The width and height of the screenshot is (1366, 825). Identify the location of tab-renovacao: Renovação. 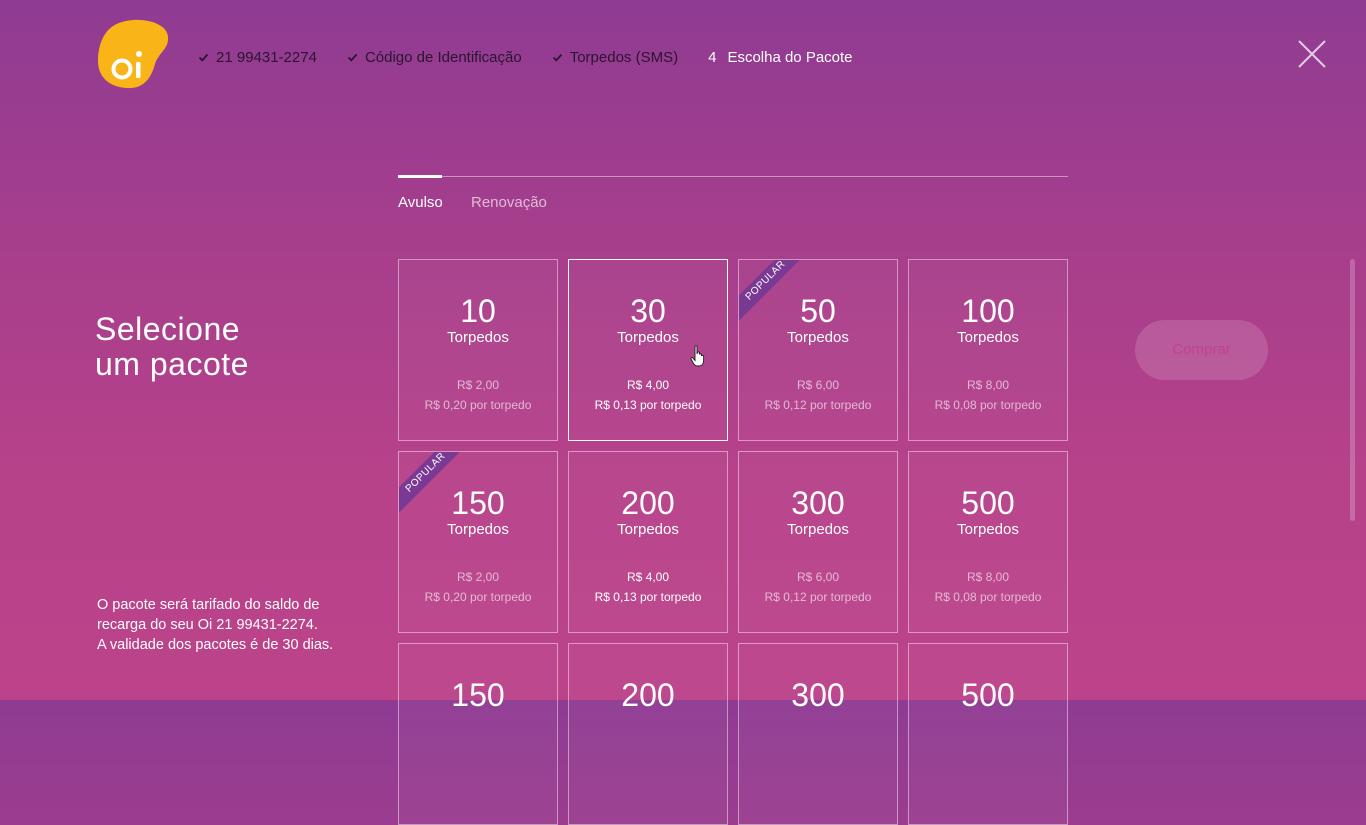
(509, 202).